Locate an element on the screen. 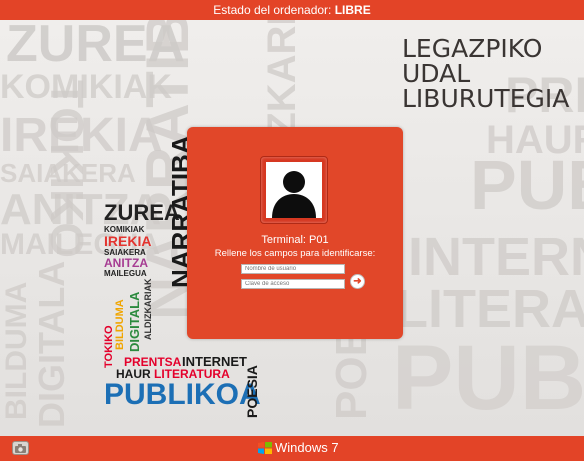 The image size is (584, 461). windows-label: Windows 7 is located at coordinates (307, 447).